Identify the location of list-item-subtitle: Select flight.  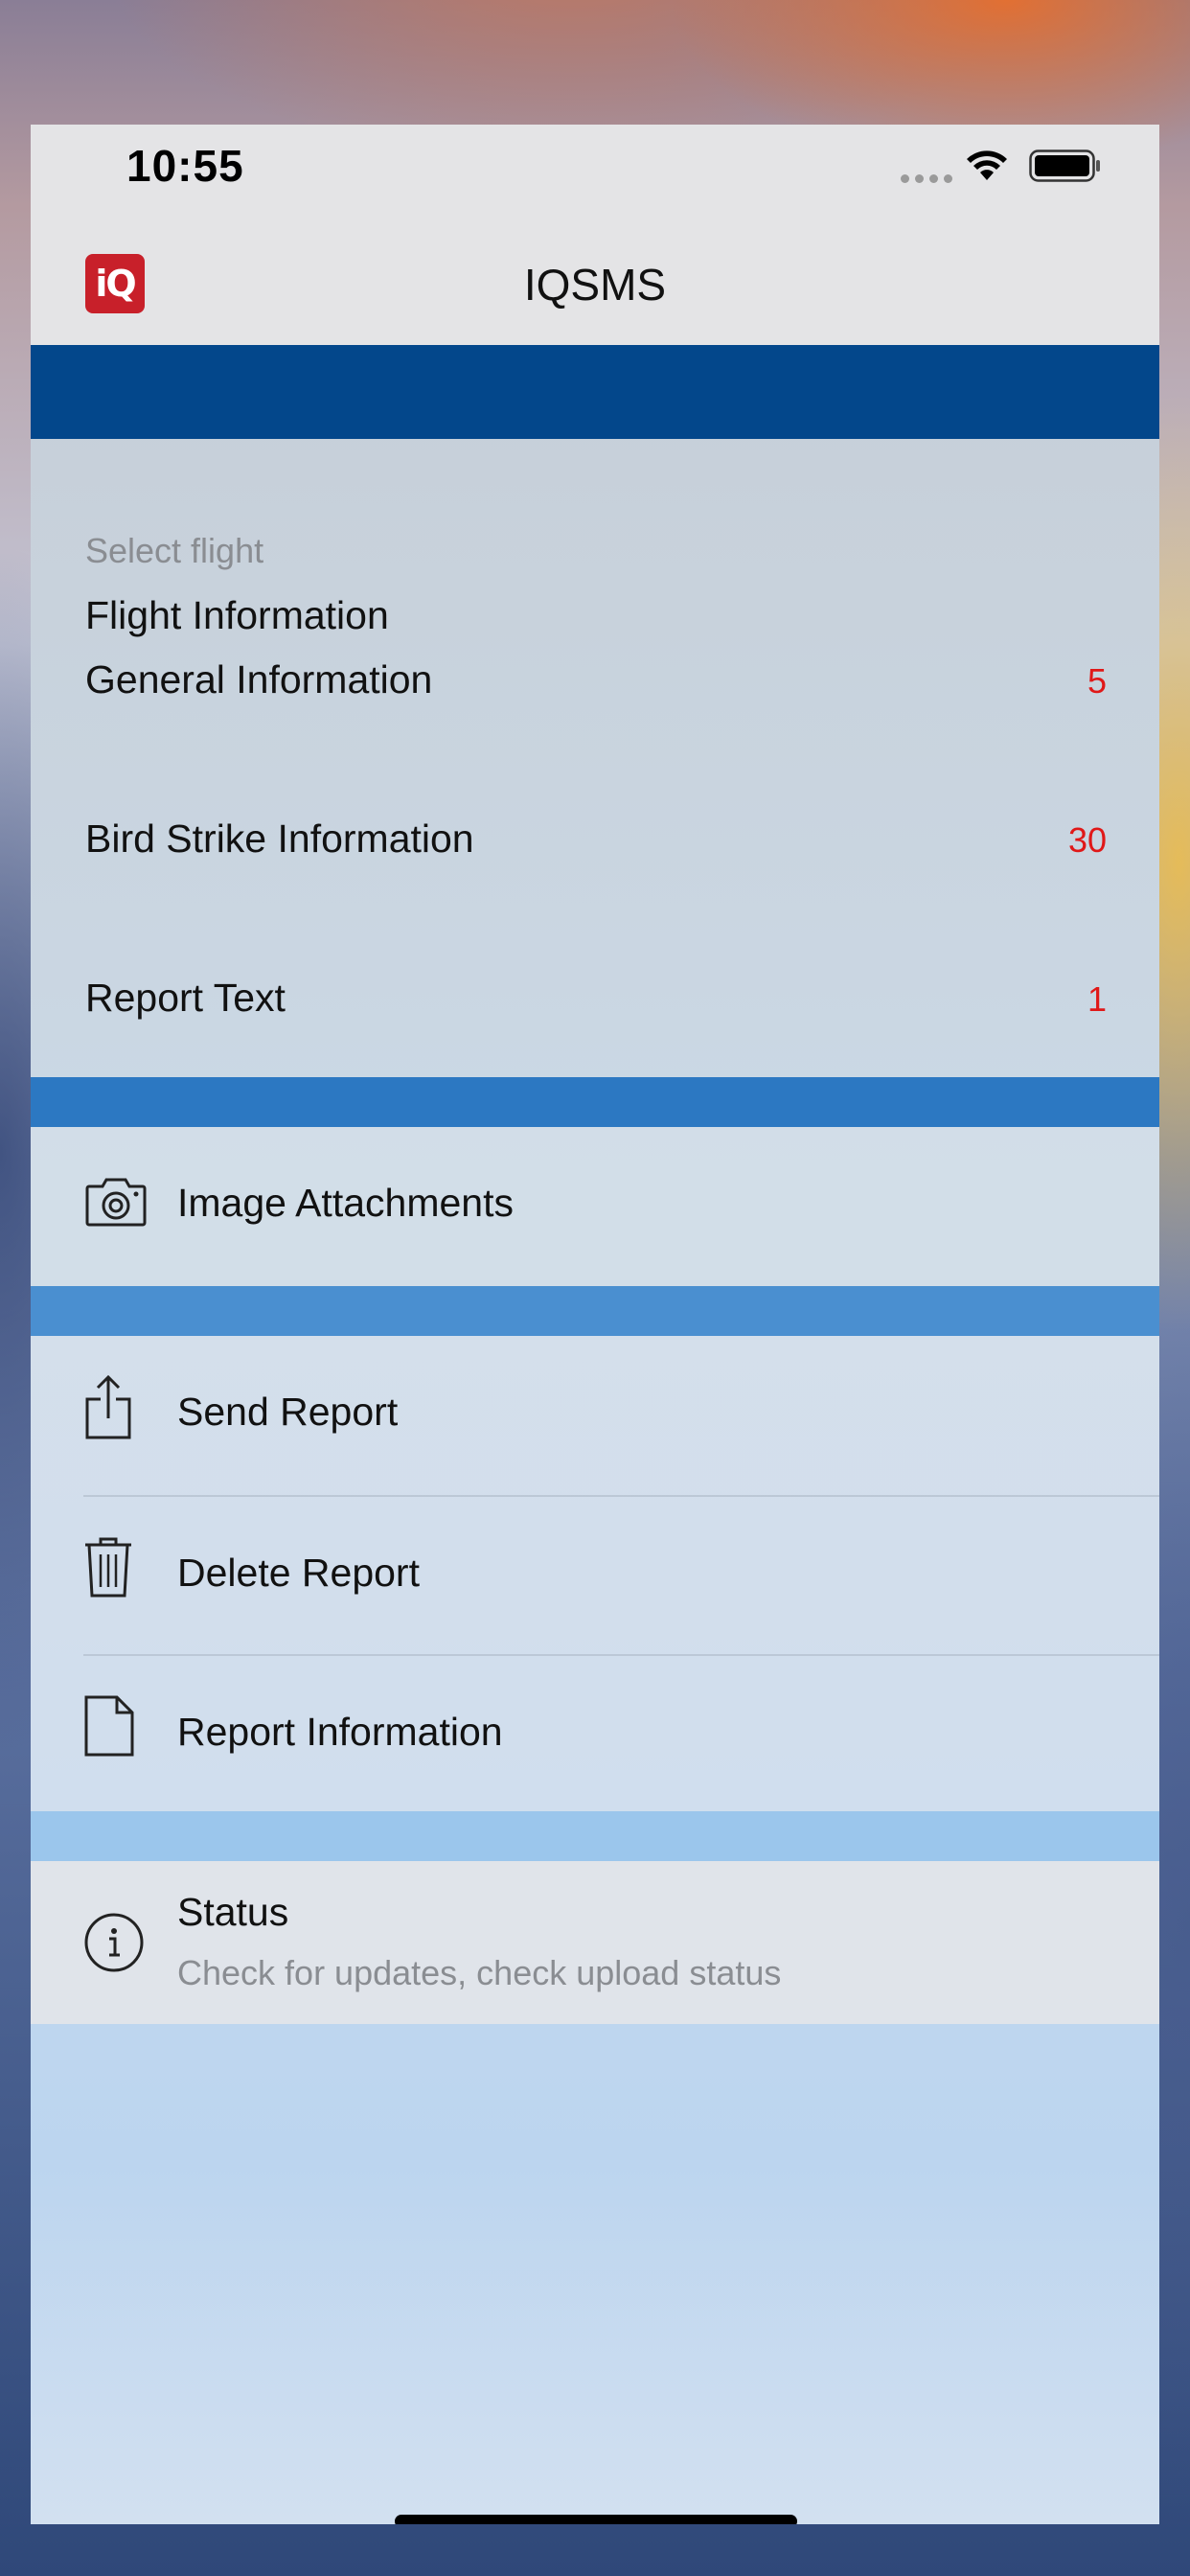
(175, 550).